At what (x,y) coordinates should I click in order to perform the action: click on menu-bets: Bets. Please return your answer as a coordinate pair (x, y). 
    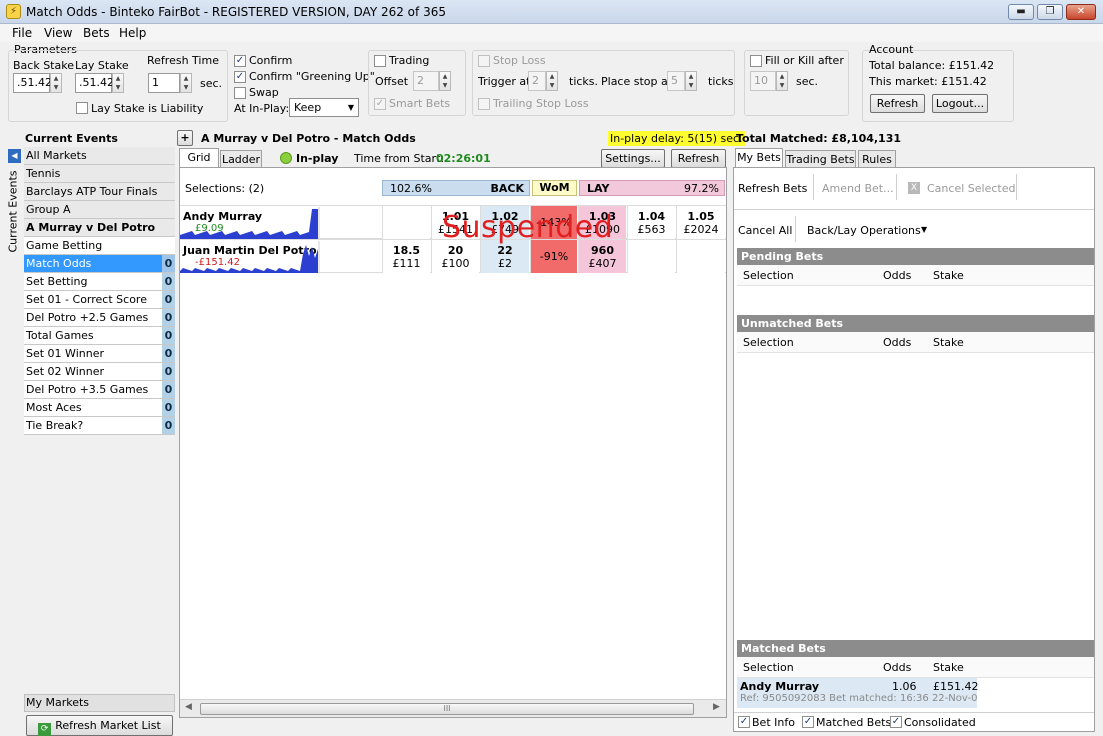
    Looking at the image, I should click on (96, 33).